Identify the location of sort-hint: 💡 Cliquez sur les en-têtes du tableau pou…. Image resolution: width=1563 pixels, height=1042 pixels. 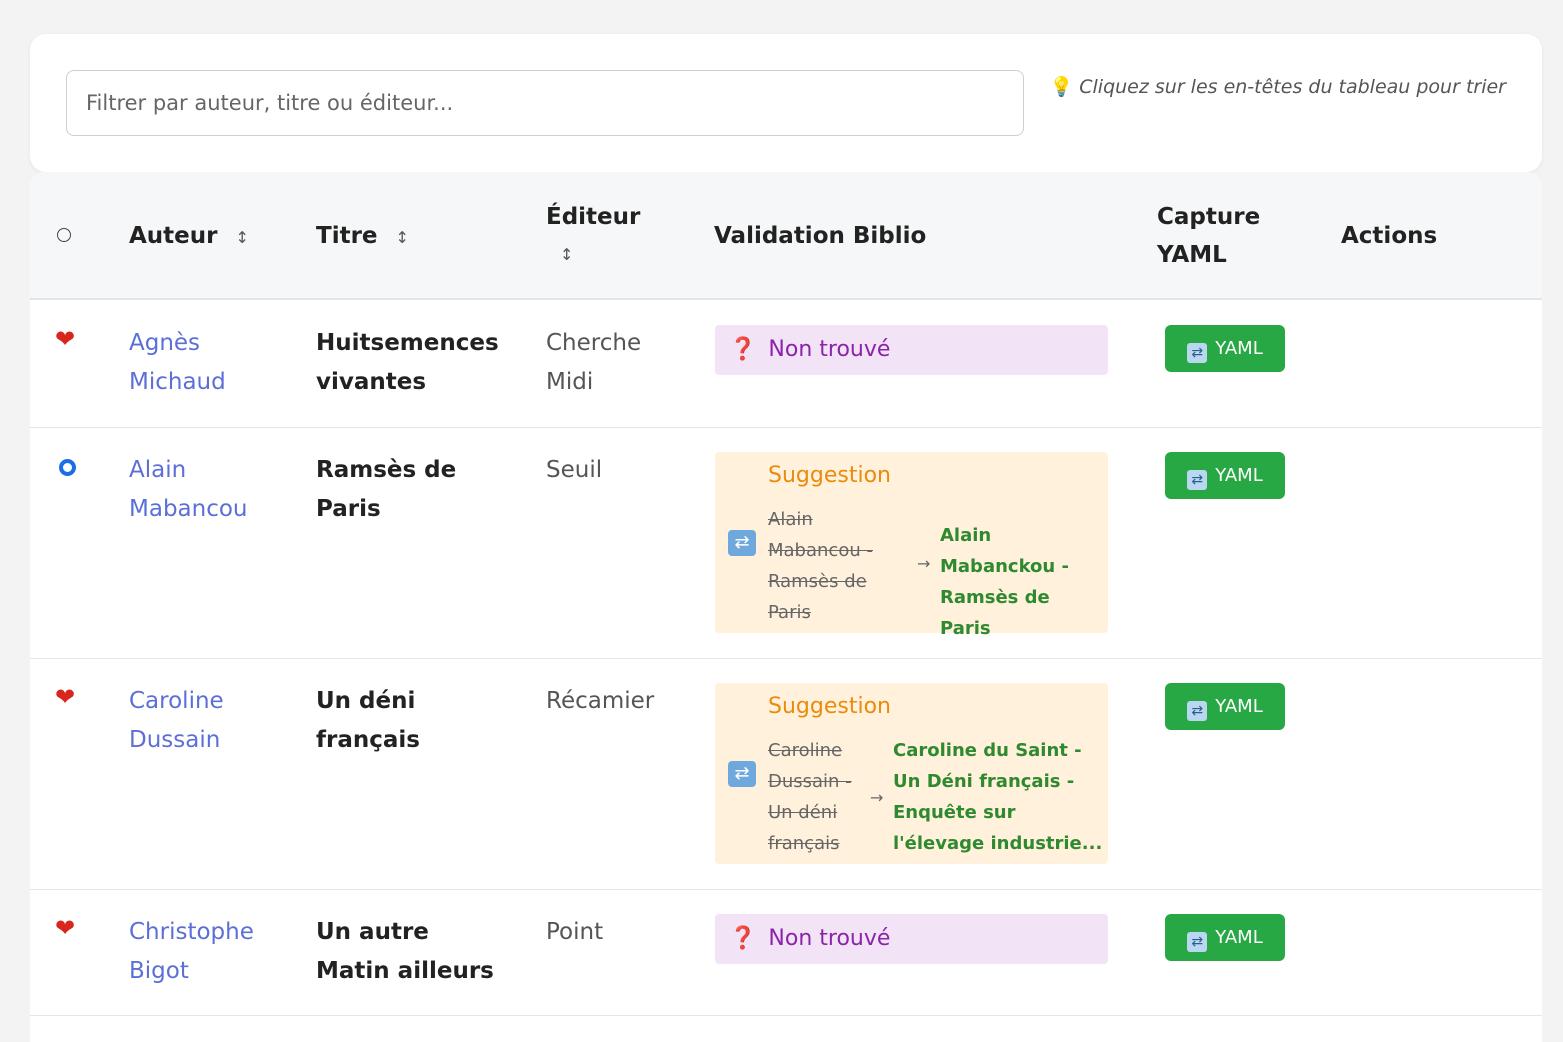
(1278, 86).